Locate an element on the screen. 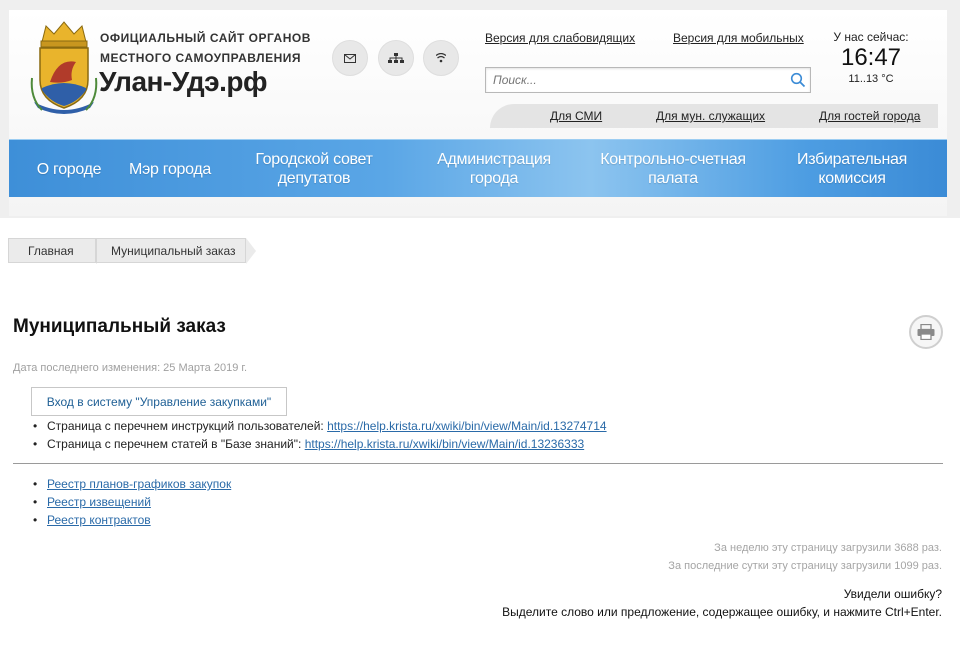  list-item-register-notices: • Реестр извещений is located at coordinates (92, 502).